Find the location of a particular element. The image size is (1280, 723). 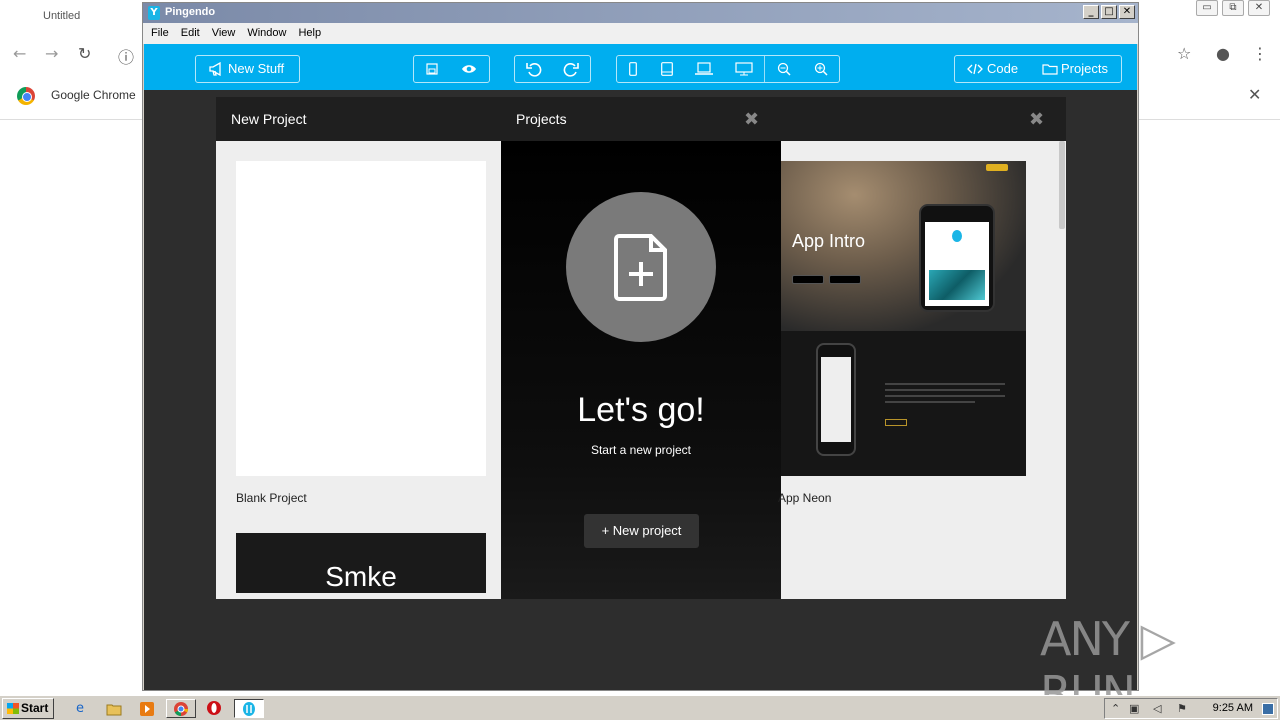

modal-header: New Project Projects ✖ ✖ is located at coordinates (641, 119).